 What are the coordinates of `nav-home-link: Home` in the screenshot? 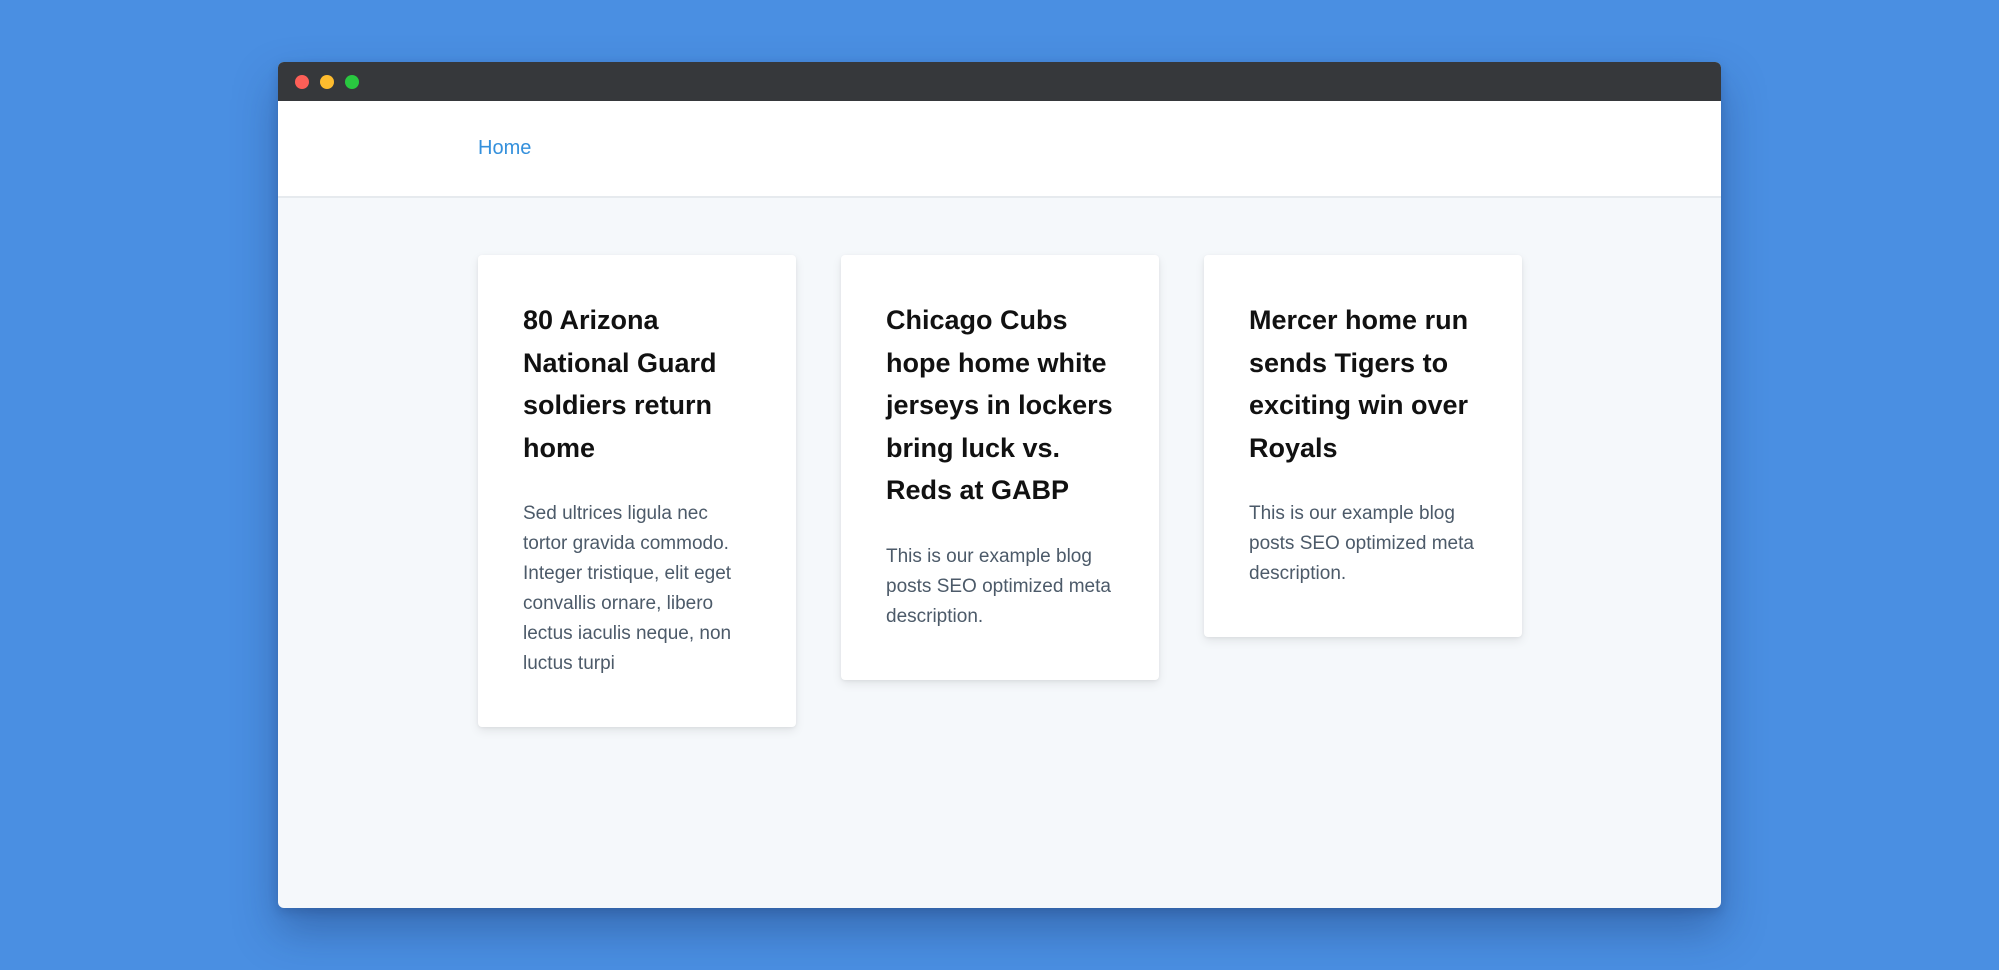 It's located at (504, 148).